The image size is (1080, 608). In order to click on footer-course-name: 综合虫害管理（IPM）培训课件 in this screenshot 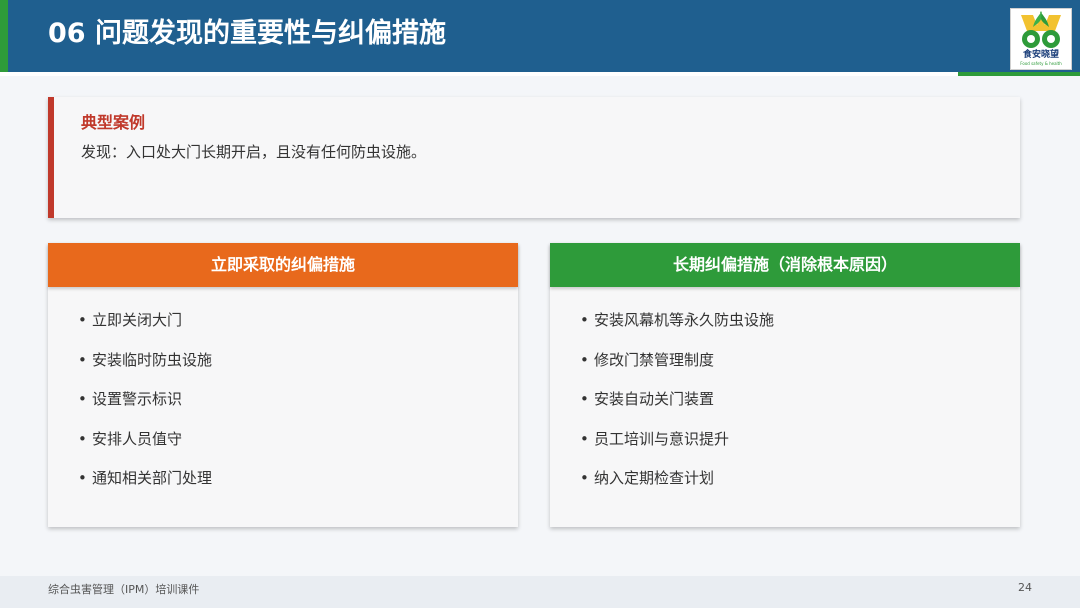, I will do `click(124, 589)`.